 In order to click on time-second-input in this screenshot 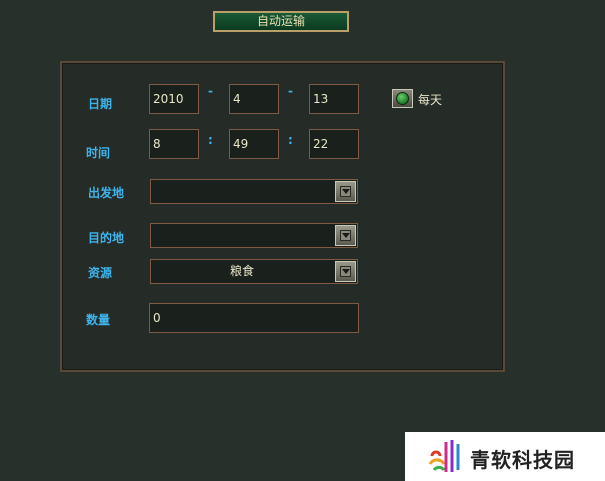, I will do `click(334, 144)`.